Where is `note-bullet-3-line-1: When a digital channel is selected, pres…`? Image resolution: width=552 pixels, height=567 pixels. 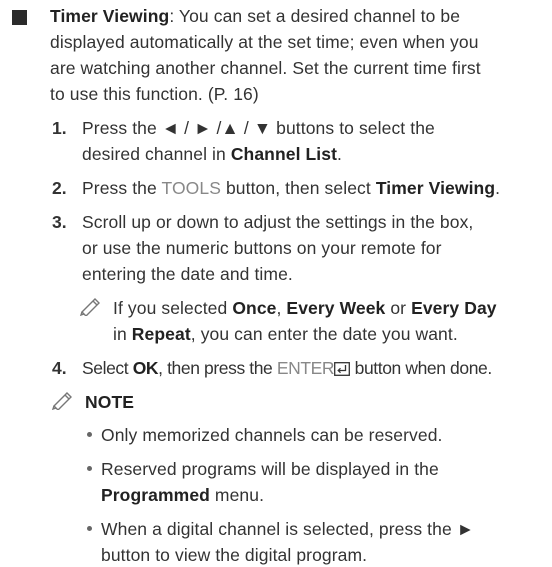 note-bullet-3-line-1: When a digital channel is selected, pres… is located at coordinates (288, 529).